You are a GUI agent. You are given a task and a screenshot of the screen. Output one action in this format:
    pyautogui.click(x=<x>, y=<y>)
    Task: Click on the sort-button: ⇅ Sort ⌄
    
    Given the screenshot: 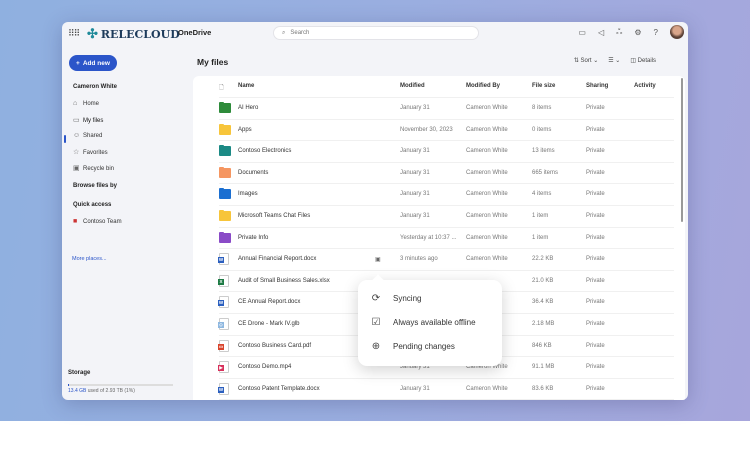 What is the action you would take?
    pyautogui.click(x=586, y=60)
    